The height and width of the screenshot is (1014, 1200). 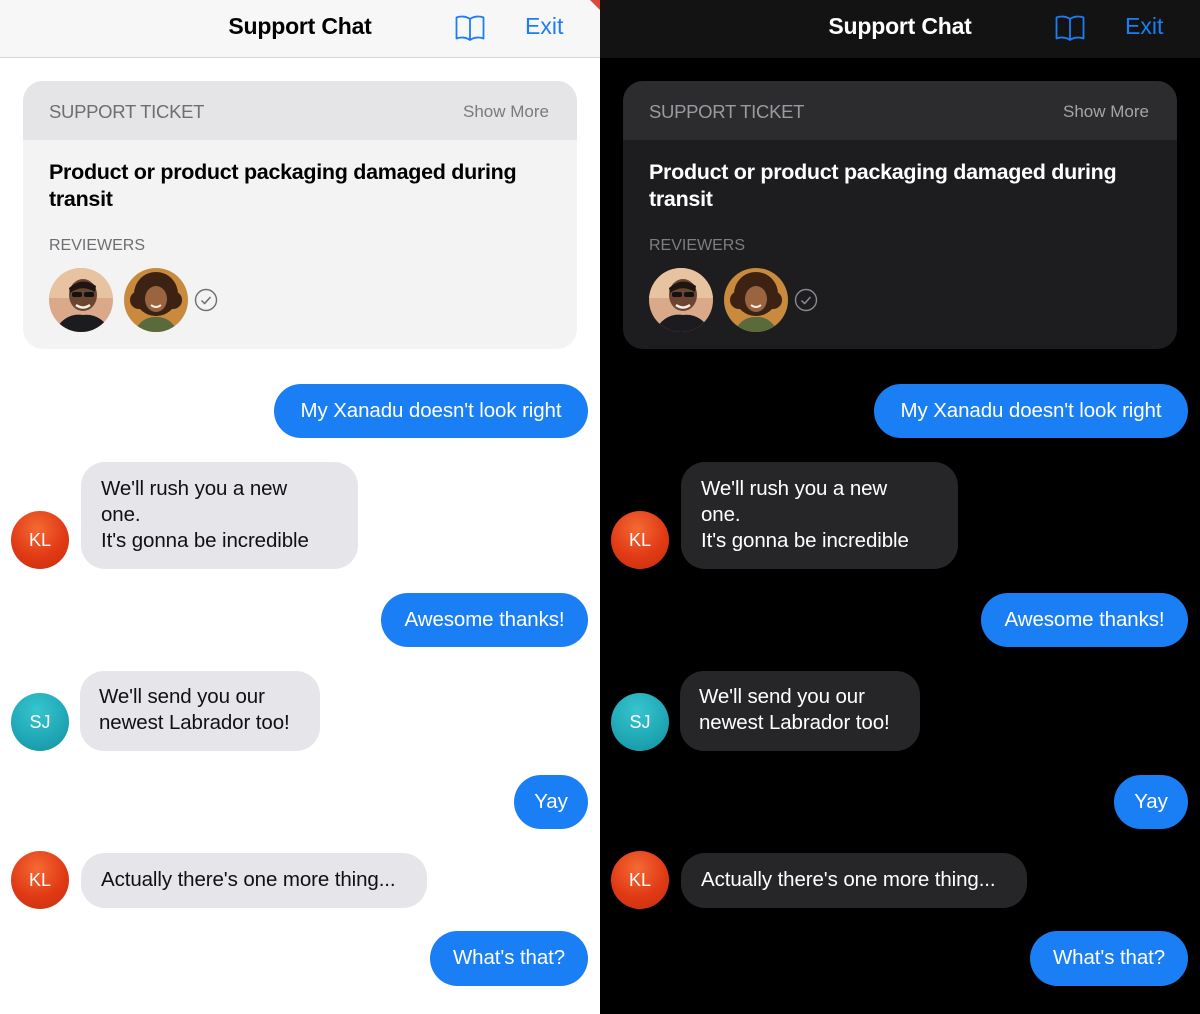 What do you see at coordinates (595, 5) in the screenshot?
I see `corner-indicator` at bounding box center [595, 5].